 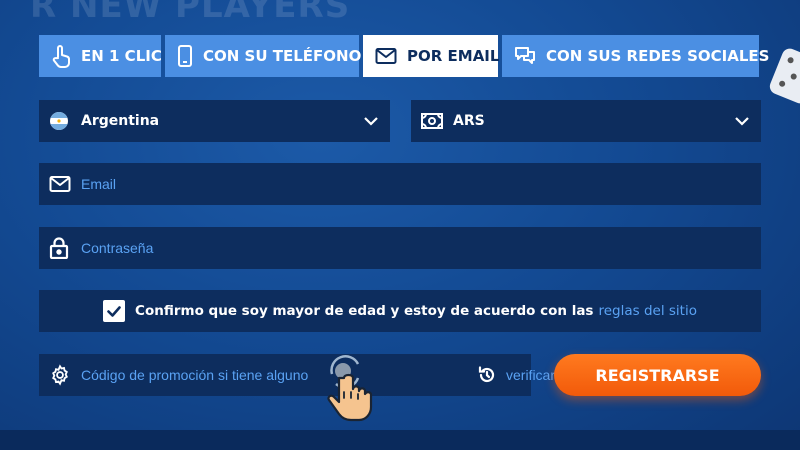 I want to click on phone-icon, so click(x=185, y=56).